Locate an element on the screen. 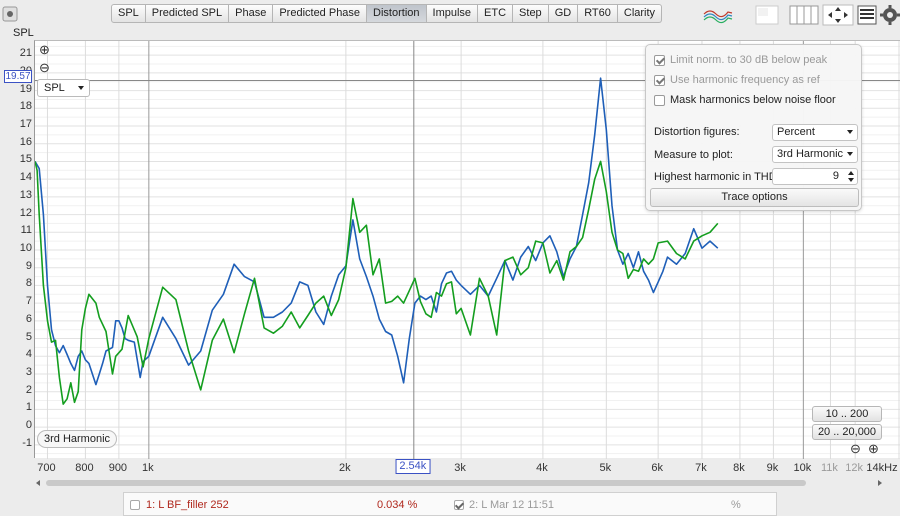 This screenshot has width=900, height=516. x-tick-label: 4k is located at coordinates (542, 468).